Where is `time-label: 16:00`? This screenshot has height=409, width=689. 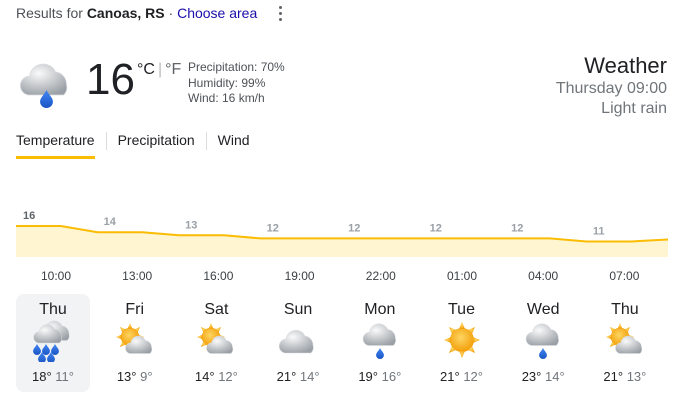 time-label: 16:00 is located at coordinates (218, 276).